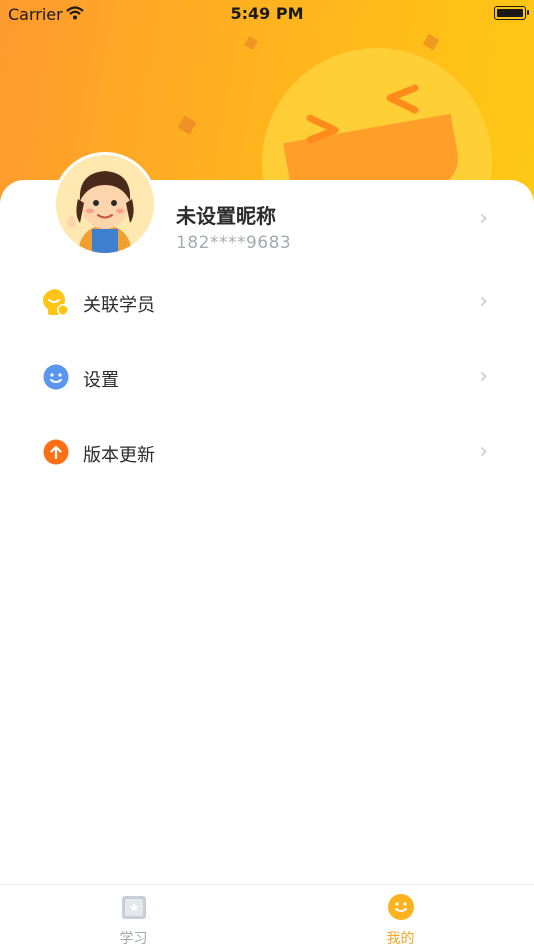  I want to click on menu-item-update: 版本更新 ›, so click(267, 453).